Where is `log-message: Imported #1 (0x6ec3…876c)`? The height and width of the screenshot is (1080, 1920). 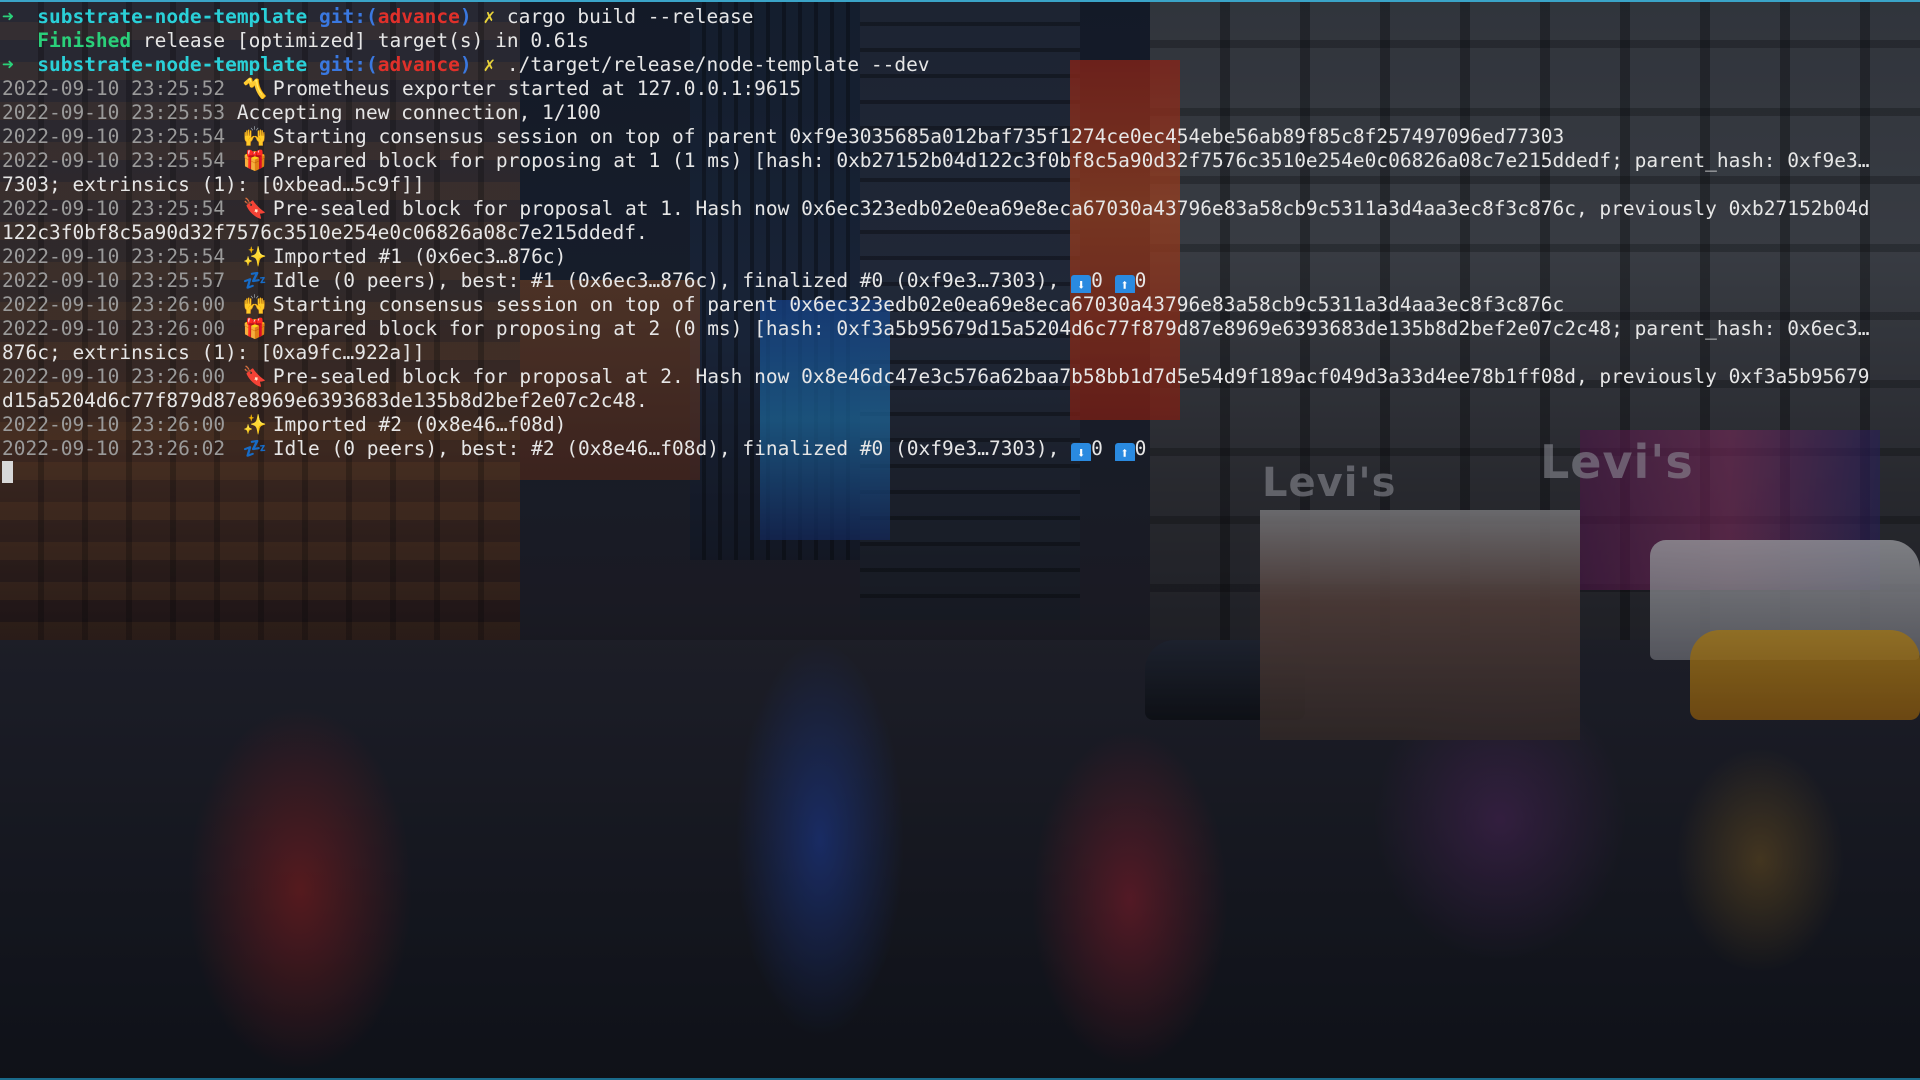
log-message: Imported #1 (0x6ec3…876c) is located at coordinates (419, 256).